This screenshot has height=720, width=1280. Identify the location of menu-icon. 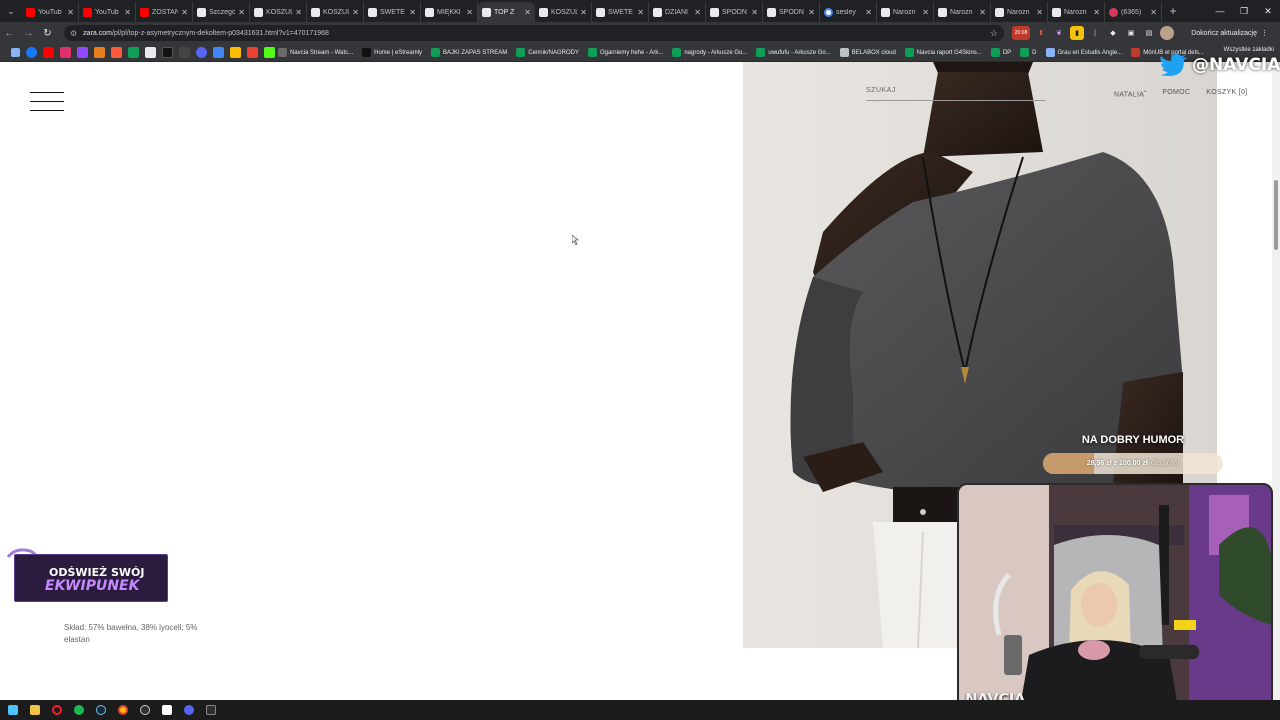
(47, 101).